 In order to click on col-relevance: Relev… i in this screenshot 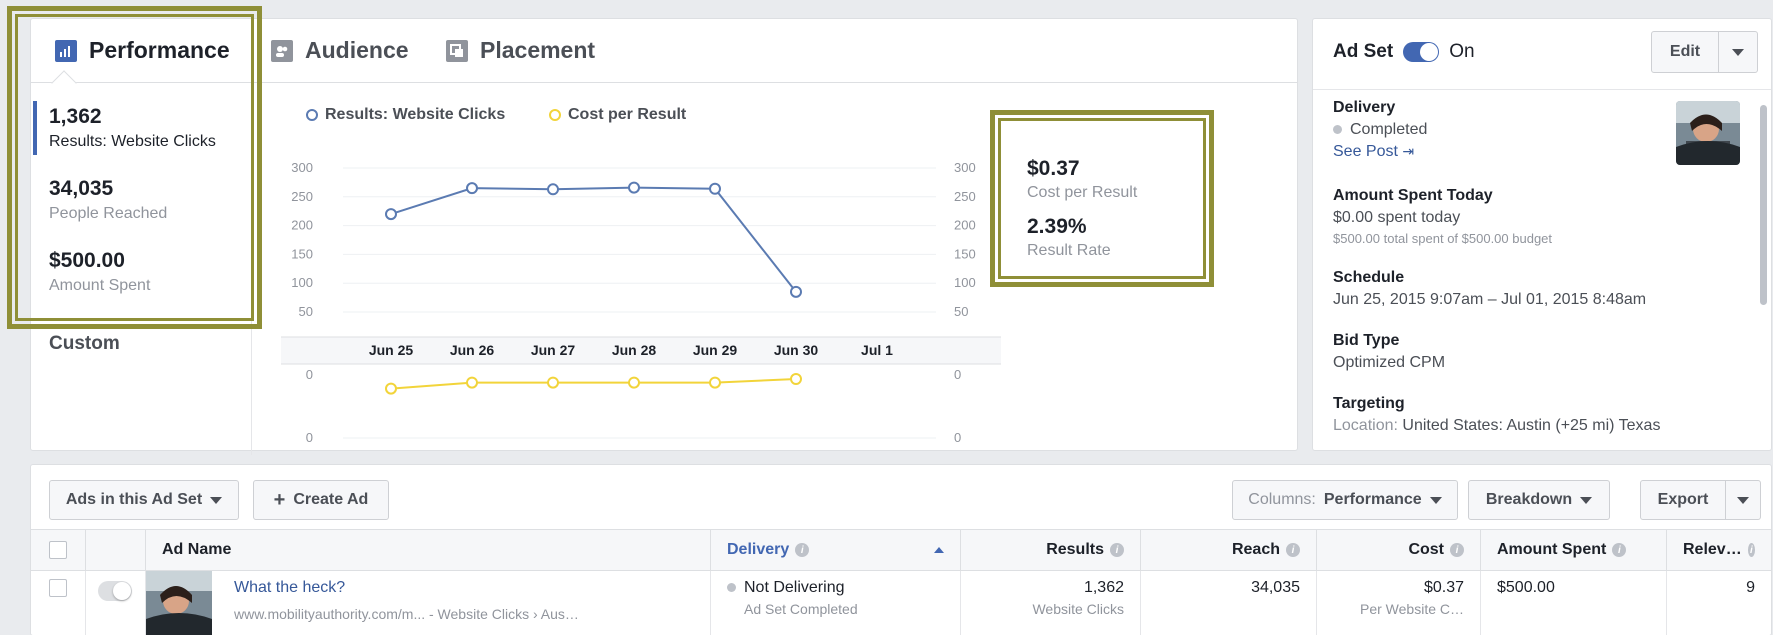, I will do `click(1719, 550)`.